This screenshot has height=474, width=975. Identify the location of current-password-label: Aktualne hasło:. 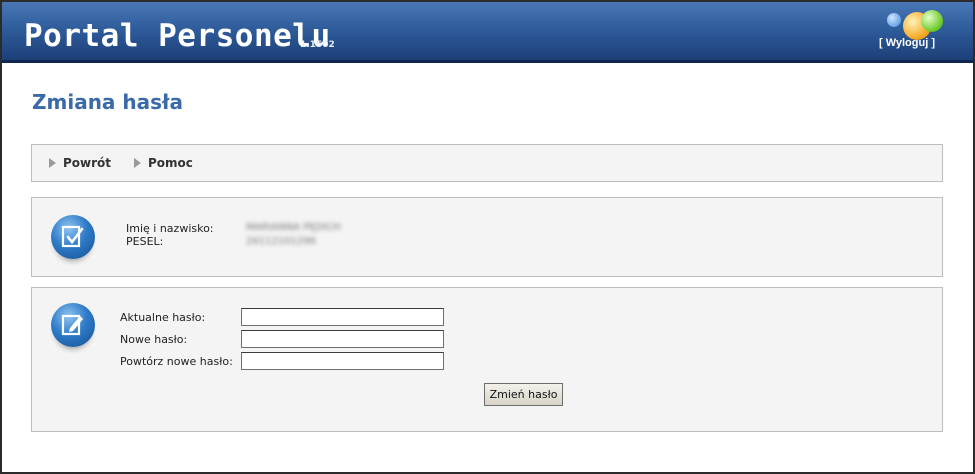
(163, 317).